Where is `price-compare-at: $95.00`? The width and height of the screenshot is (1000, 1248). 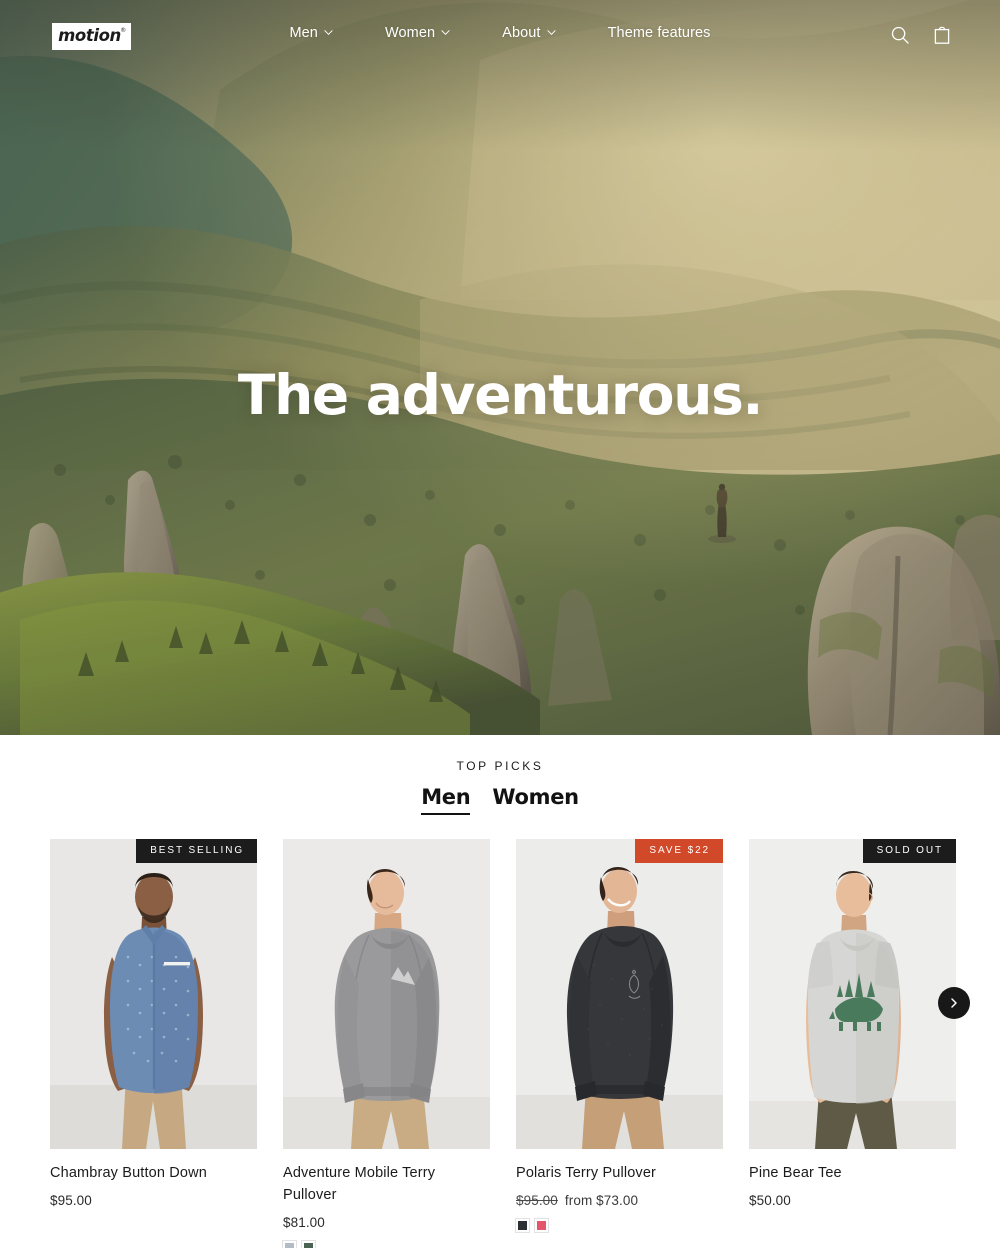
price-compare-at: $95.00 is located at coordinates (537, 1200).